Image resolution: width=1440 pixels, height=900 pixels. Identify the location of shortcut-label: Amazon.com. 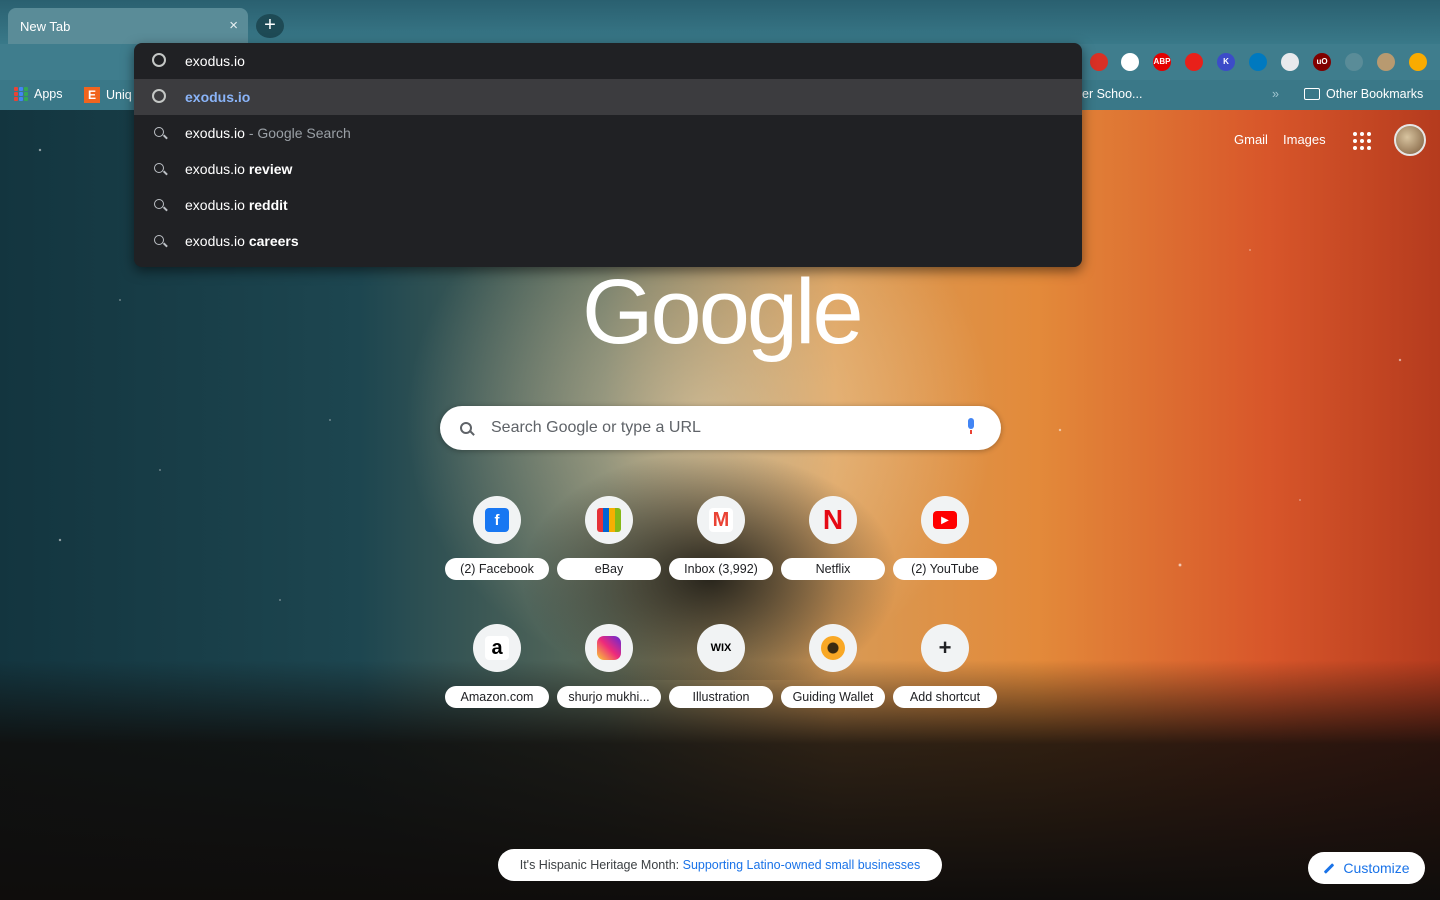
(497, 697).